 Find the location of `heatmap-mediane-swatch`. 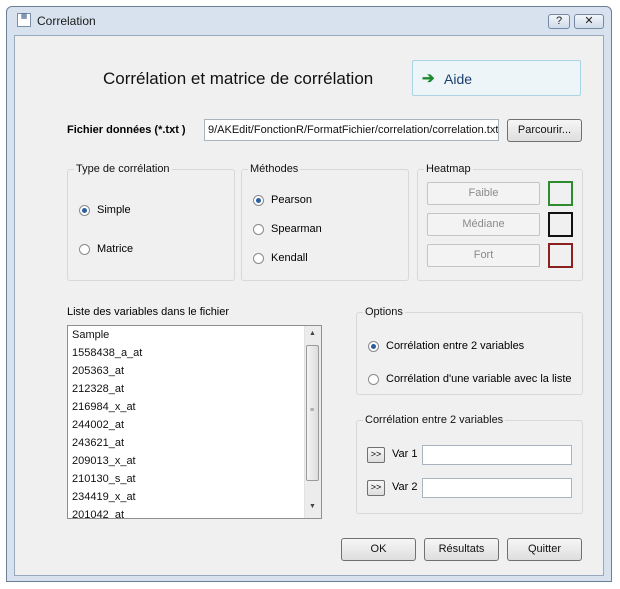

heatmap-mediane-swatch is located at coordinates (560, 224).